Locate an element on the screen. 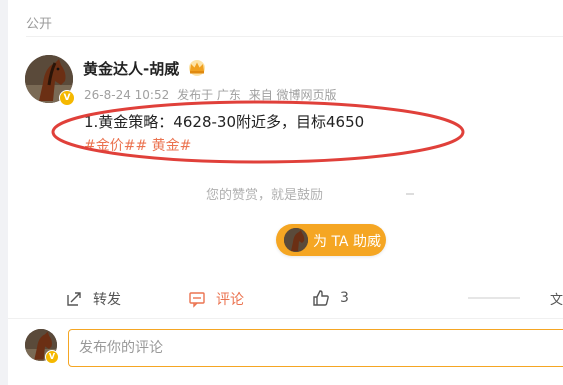  author-name: 黄金达人-胡威 is located at coordinates (131, 68).